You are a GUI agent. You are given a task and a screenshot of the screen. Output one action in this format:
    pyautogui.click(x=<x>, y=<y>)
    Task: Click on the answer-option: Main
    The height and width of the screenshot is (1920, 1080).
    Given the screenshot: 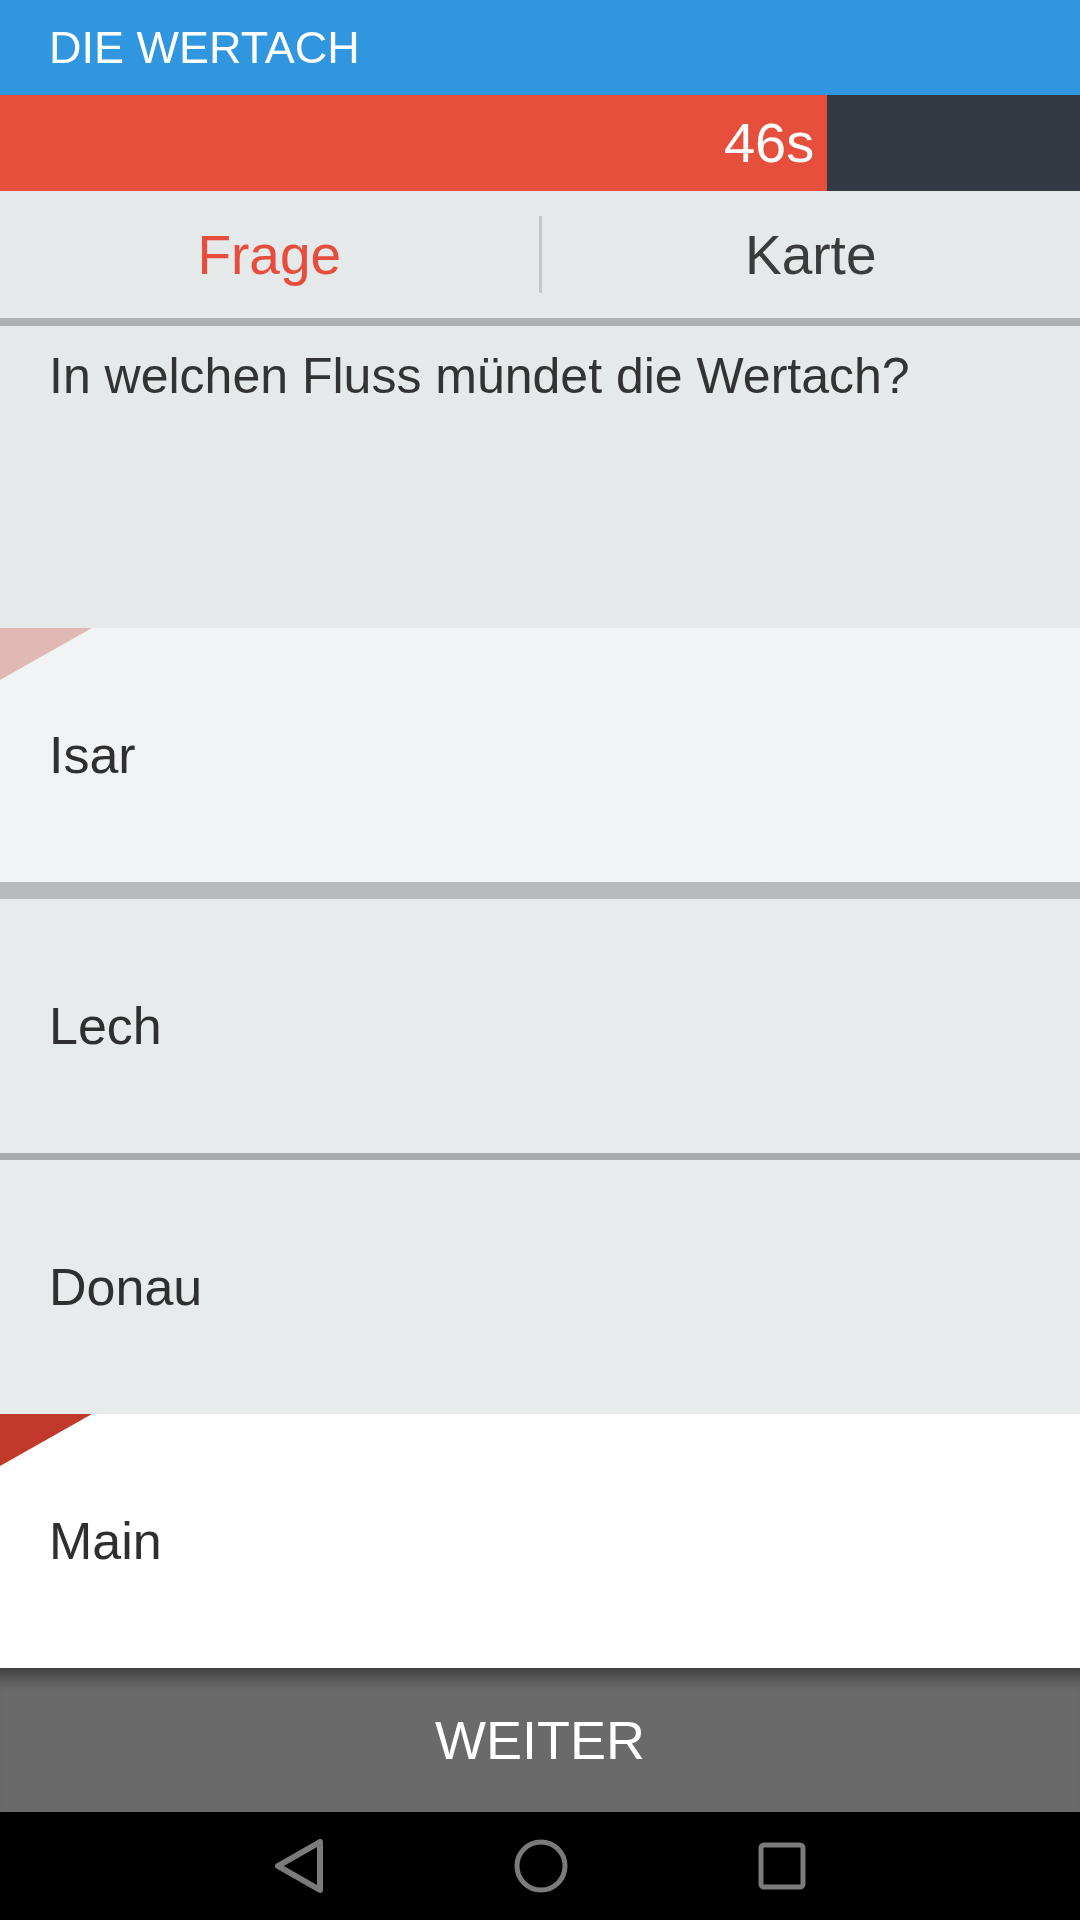 What is the action you would take?
    pyautogui.click(x=540, y=1541)
    